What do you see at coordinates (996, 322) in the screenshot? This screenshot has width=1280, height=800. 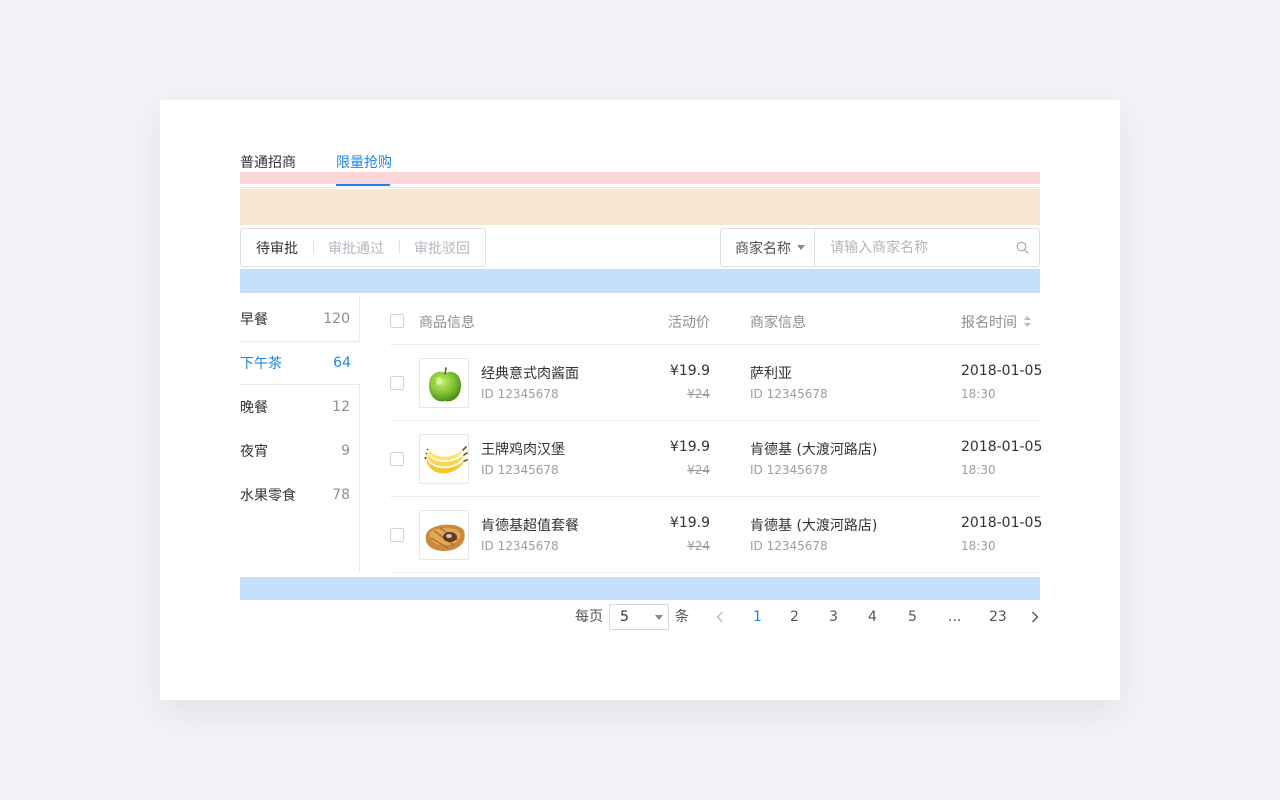 I see `header-signup-time: 报名时间` at bounding box center [996, 322].